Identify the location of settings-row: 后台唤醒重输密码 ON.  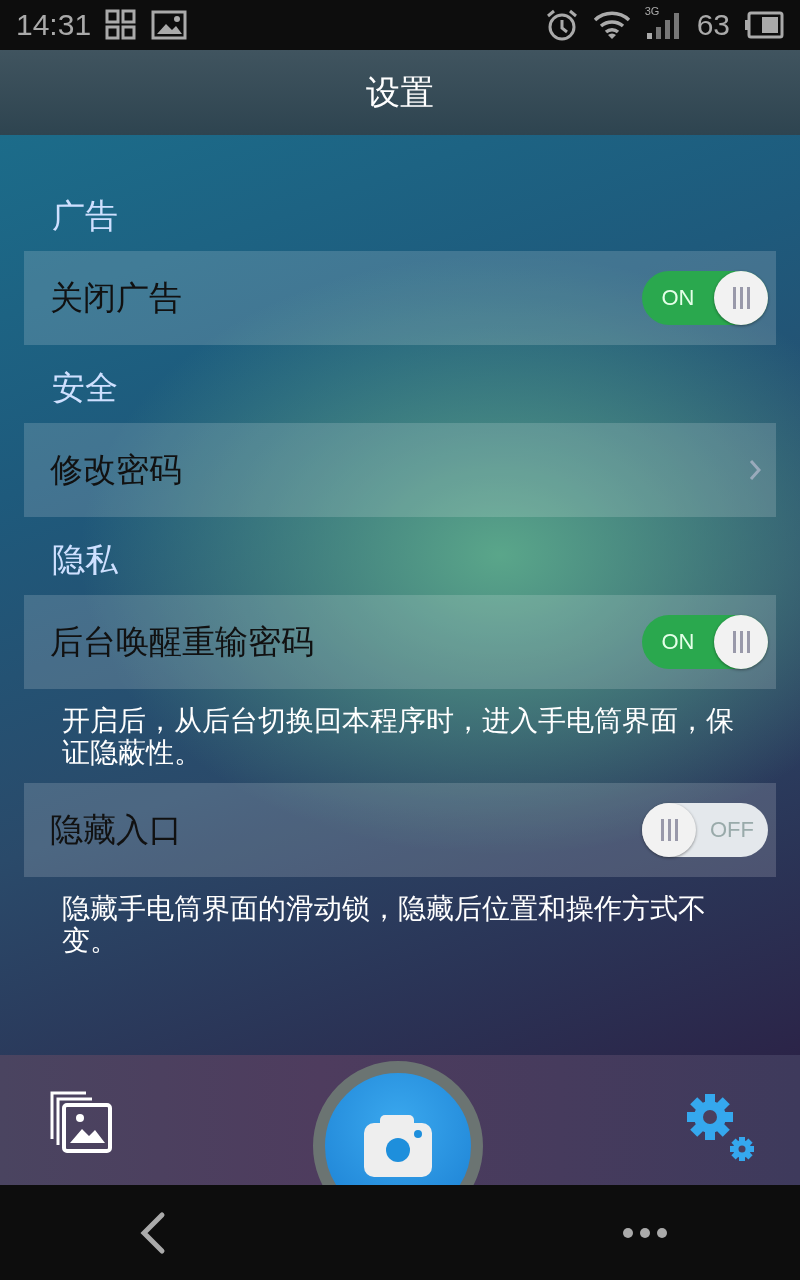
(400, 642).